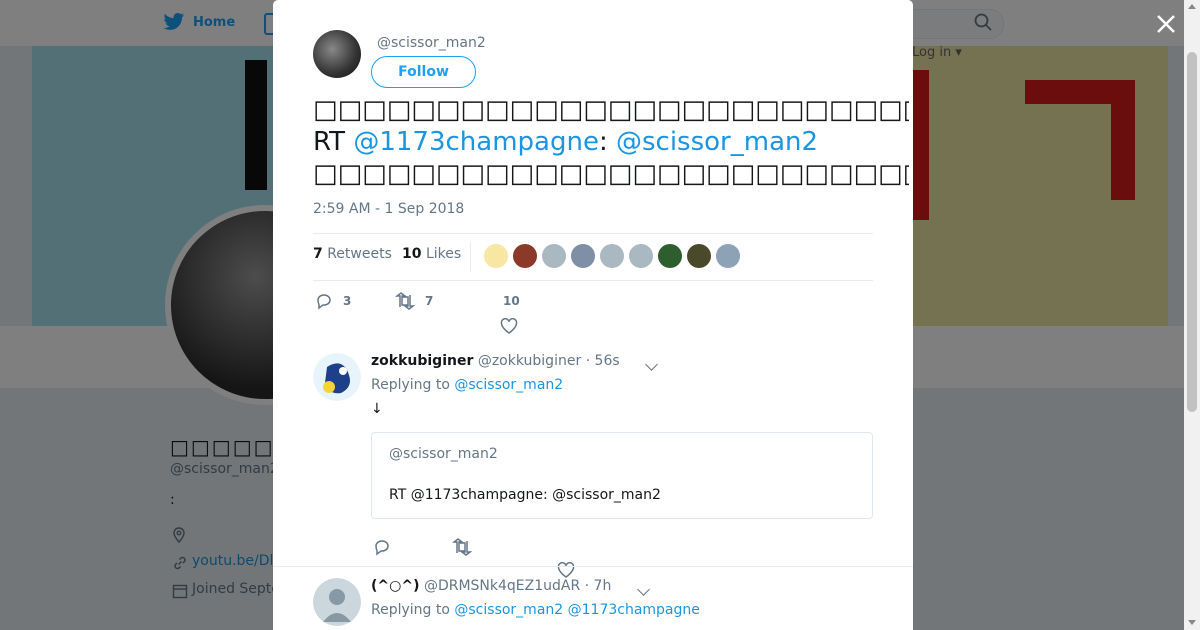  What do you see at coordinates (598, 586) in the screenshot?
I see `reply-time: · 7h` at bounding box center [598, 586].